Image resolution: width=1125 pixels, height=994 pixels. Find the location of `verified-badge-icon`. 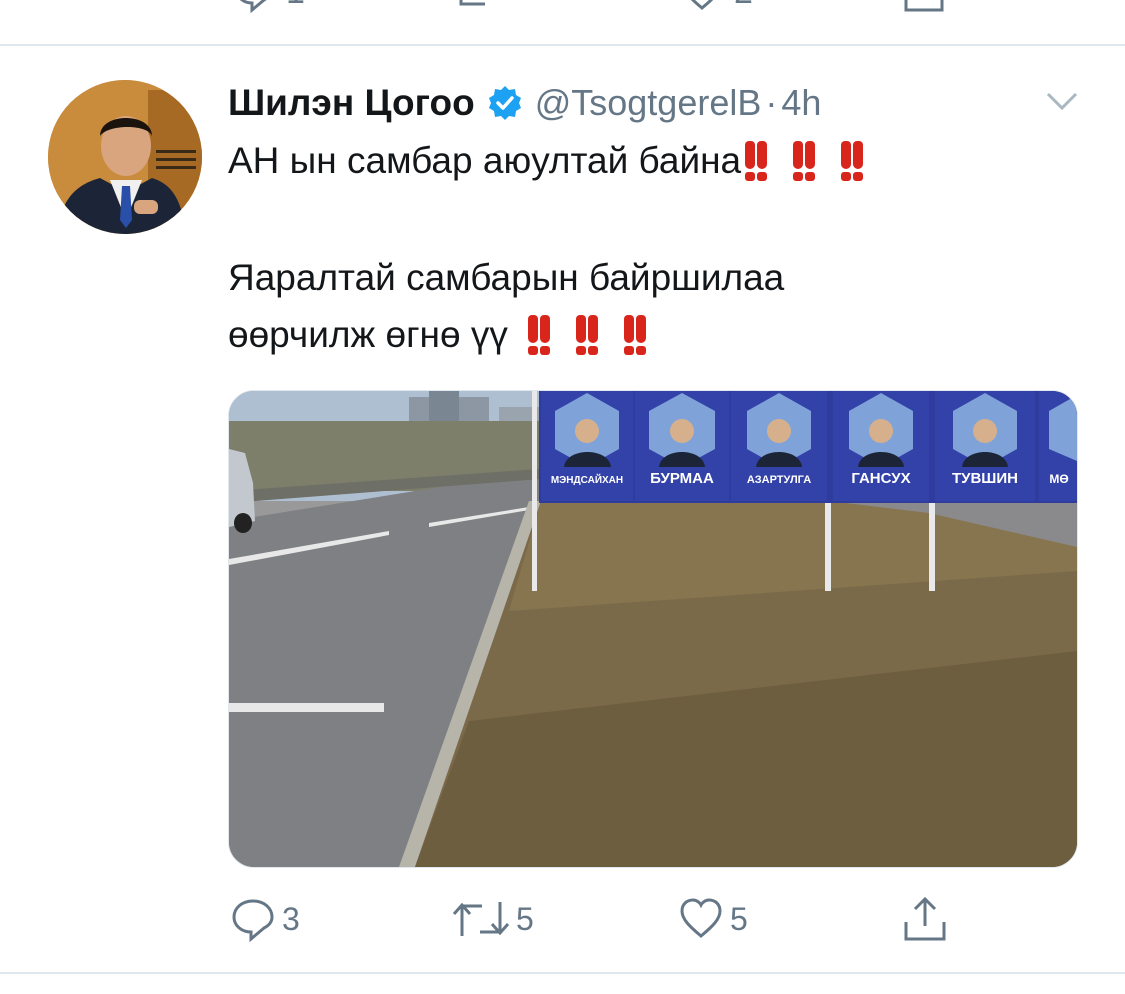

verified-badge-icon is located at coordinates (504, 103).